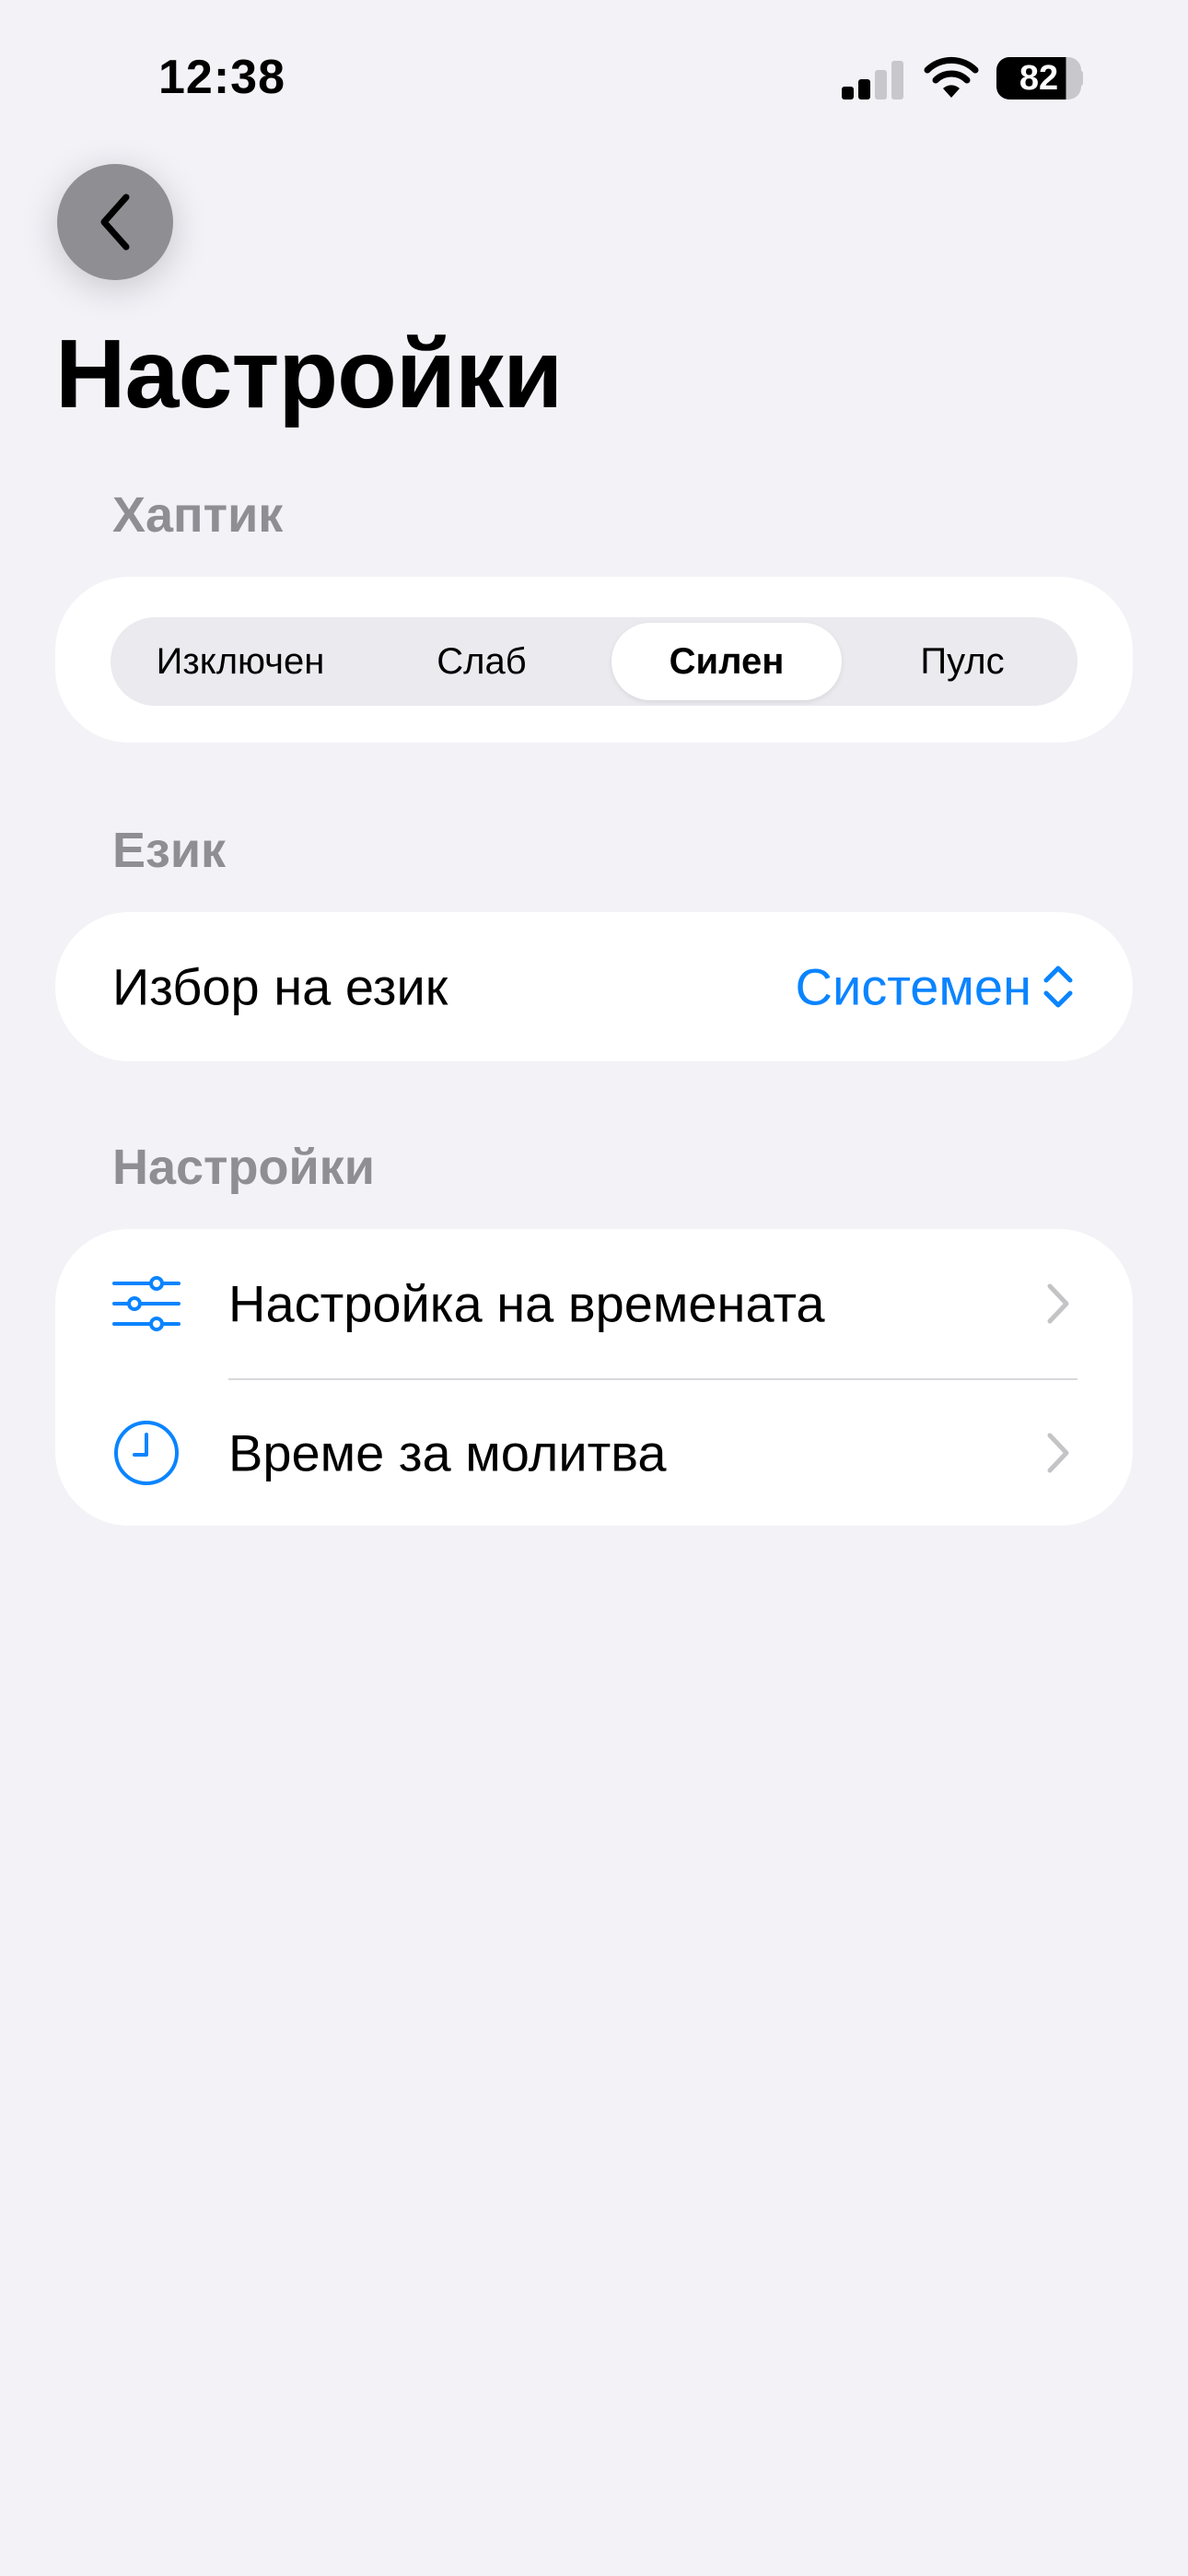 The width and height of the screenshot is (1188, 2576). I want to click on segment-strong: Силен, so click(726, 661).